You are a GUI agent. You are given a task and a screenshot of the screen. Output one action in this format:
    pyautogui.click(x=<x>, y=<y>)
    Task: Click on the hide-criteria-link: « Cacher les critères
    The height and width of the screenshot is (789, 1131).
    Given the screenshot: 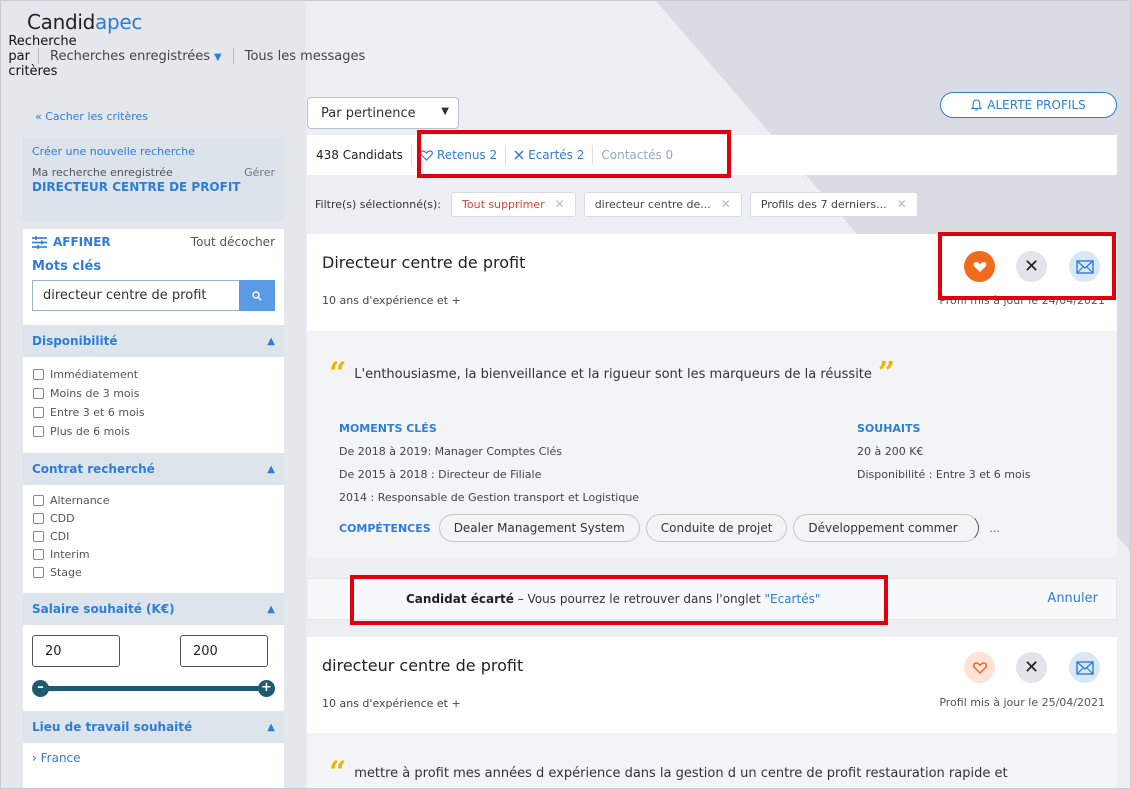 What is the action you would take?
    pyautogui.click(x=91, y=116)
    